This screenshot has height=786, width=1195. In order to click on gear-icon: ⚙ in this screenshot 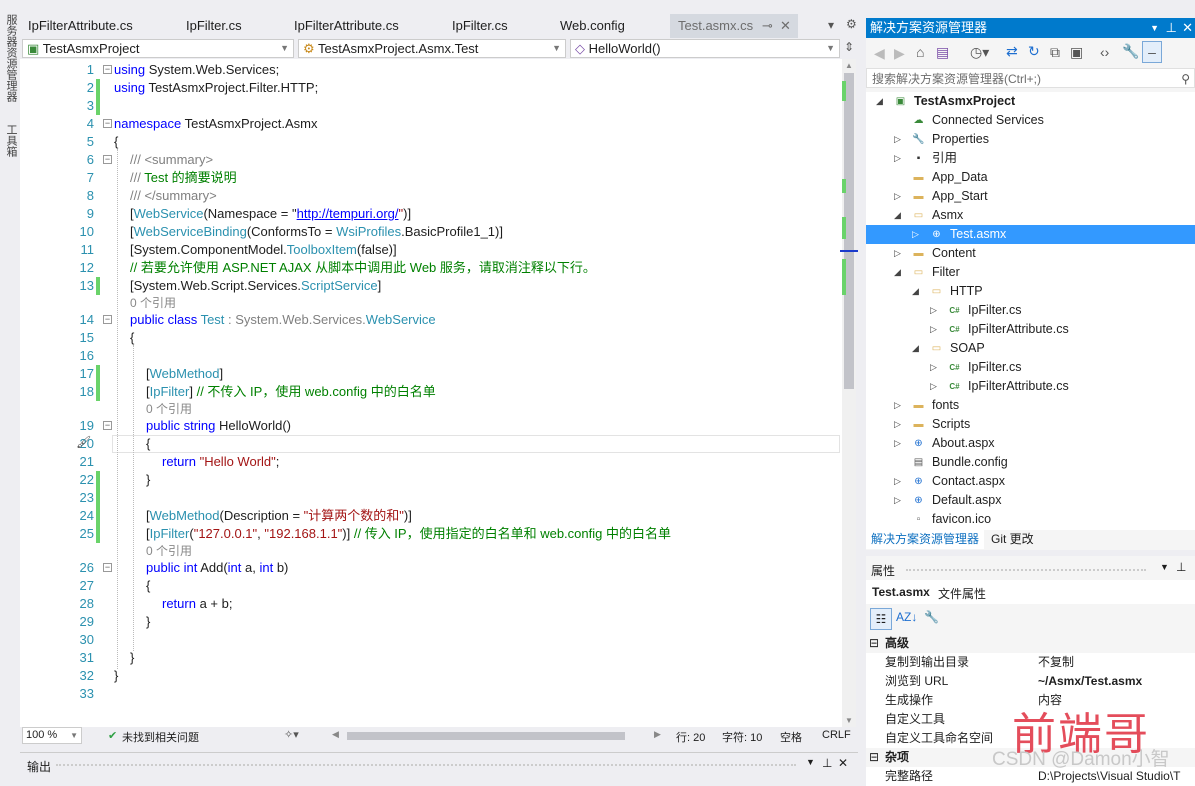, I will do `click(851, 24)`.